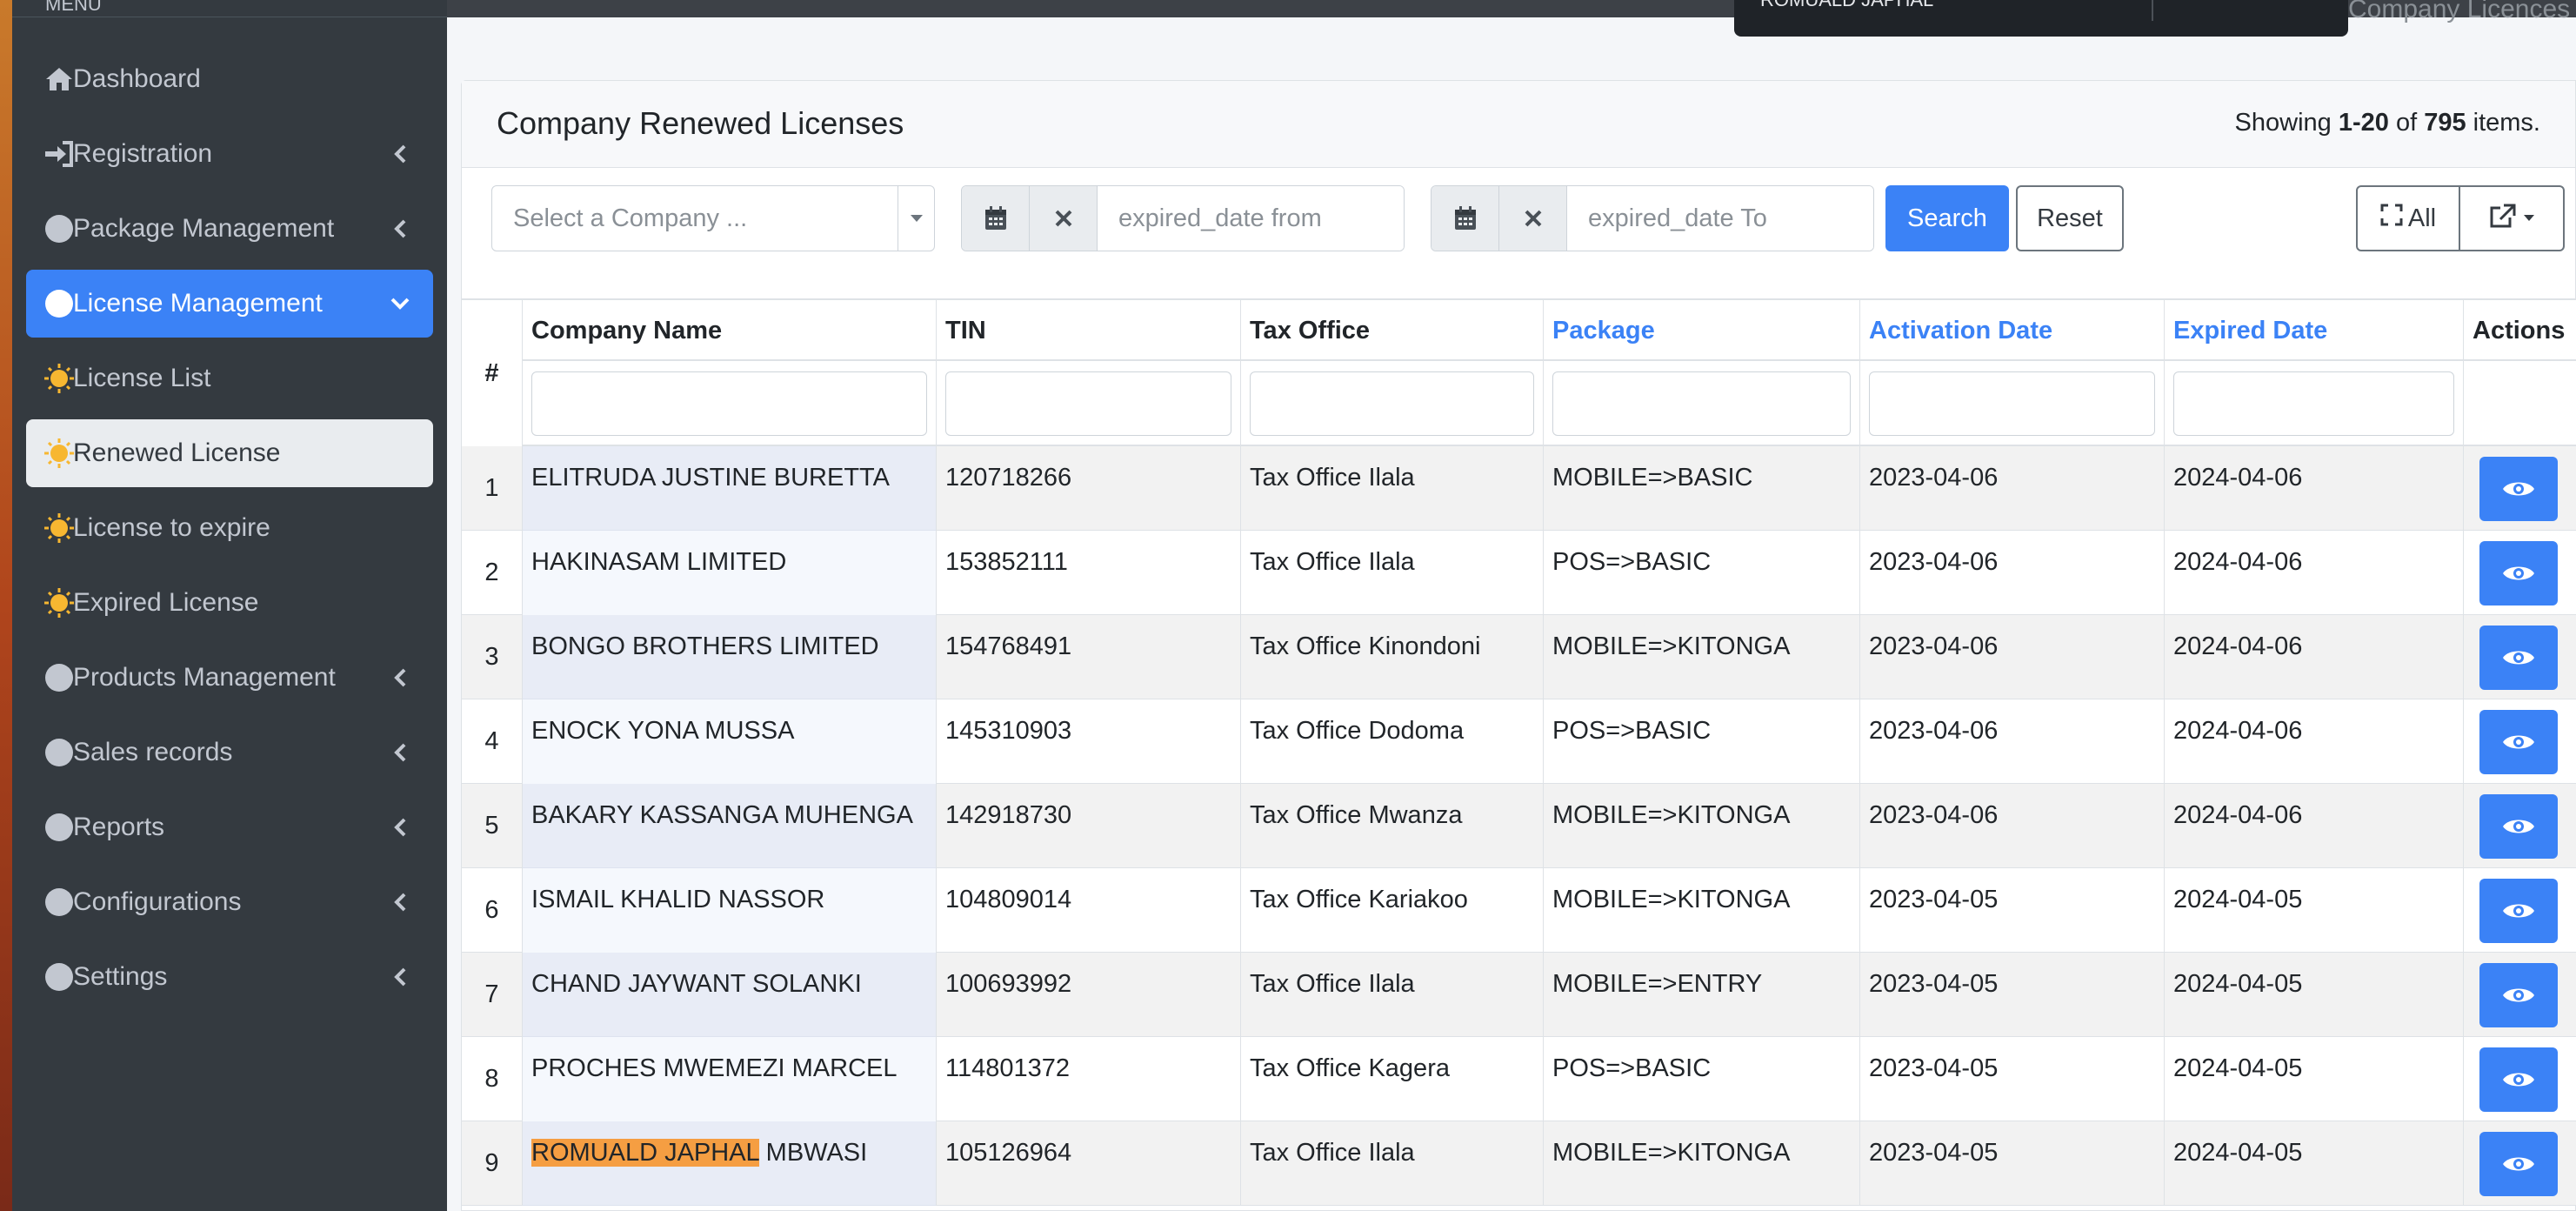 The width and height of the screenshot is (2576, 1211). What do you see at coordinates (119, 827) in the screenshot?
I see `sidebar-item-label: Reports` at bounding box center [119, 827].